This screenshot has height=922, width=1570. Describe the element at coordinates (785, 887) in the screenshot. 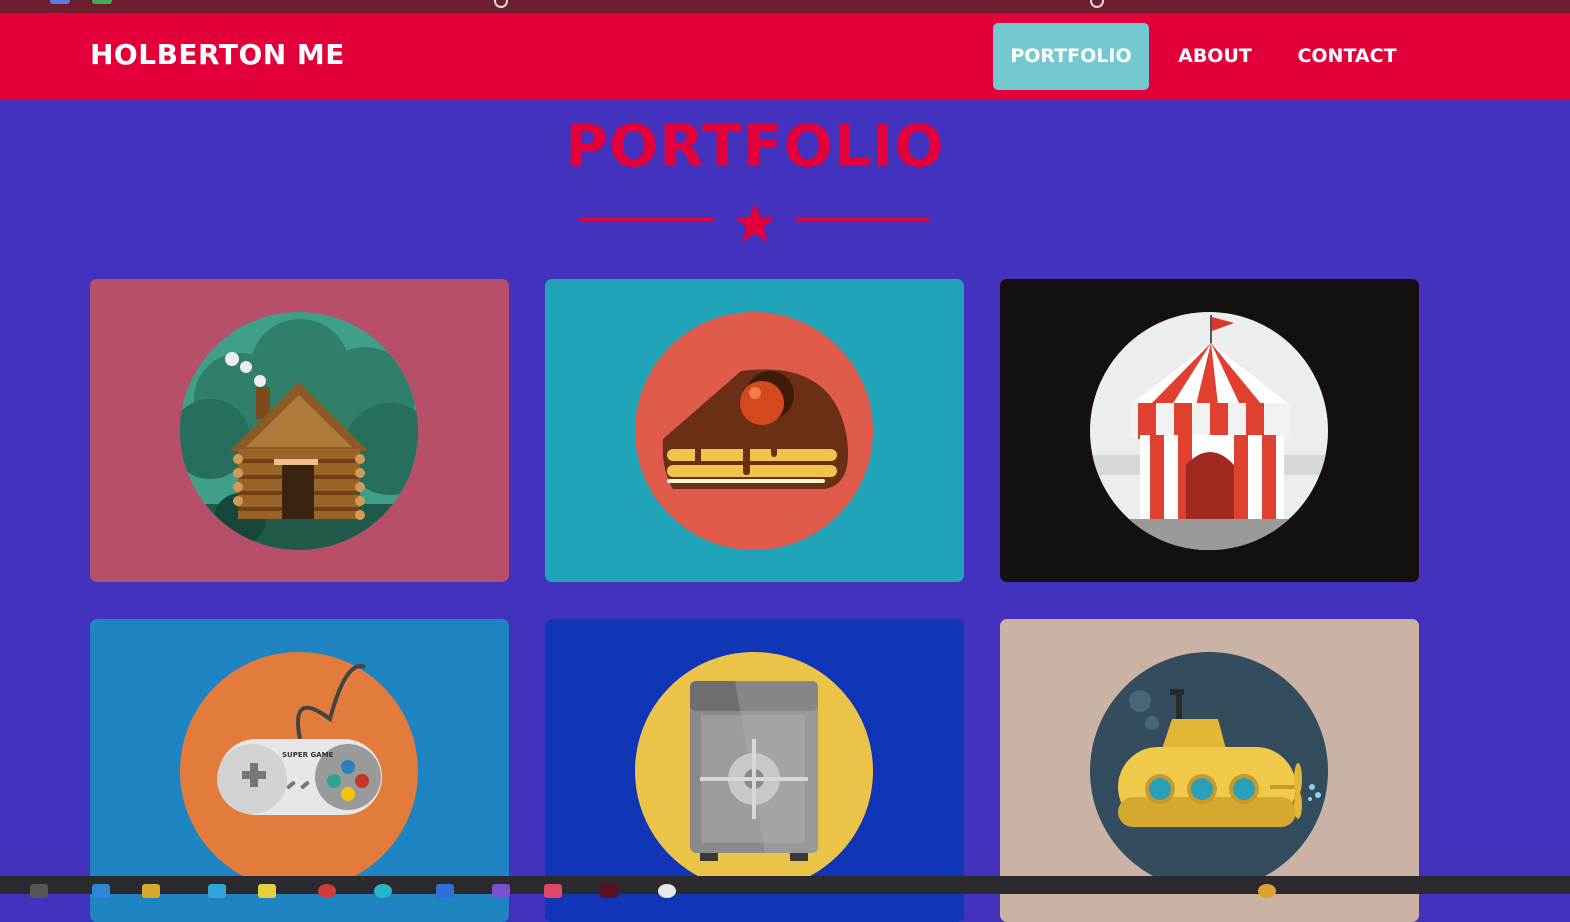

I see `os-taskbar` at that location.